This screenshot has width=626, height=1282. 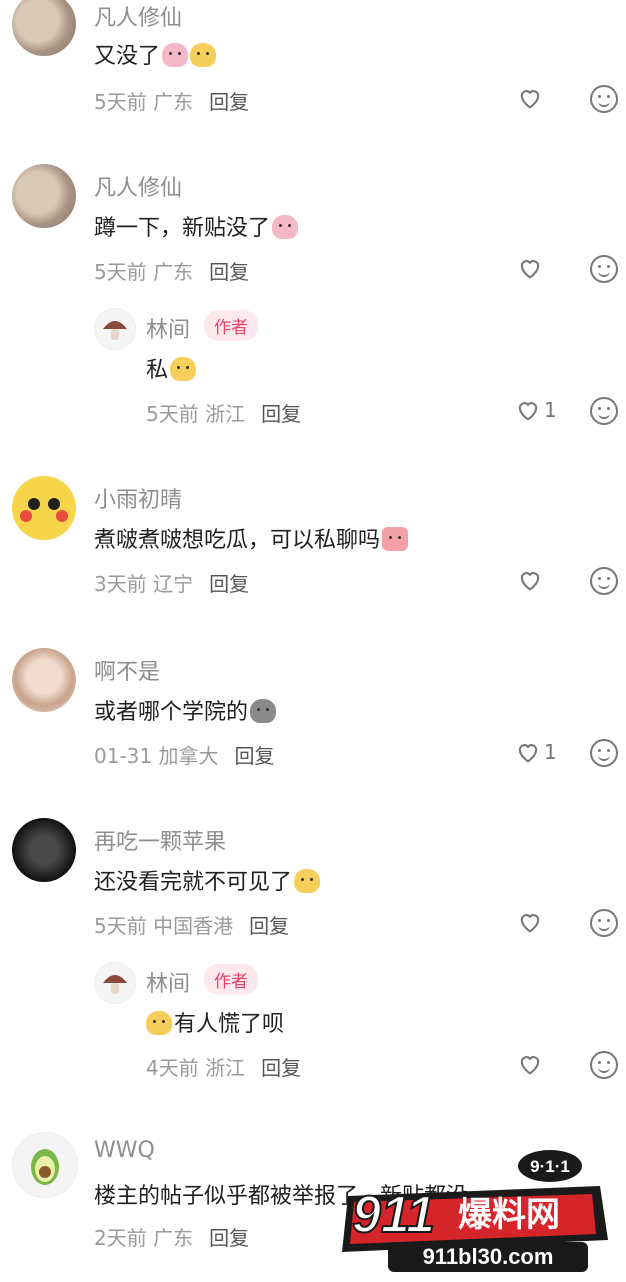 What do you see at coordinates (509, 1215) in the screenshot?
I see `watermark-brand-cn: 爆料网` at bounding box center [509, 1215].